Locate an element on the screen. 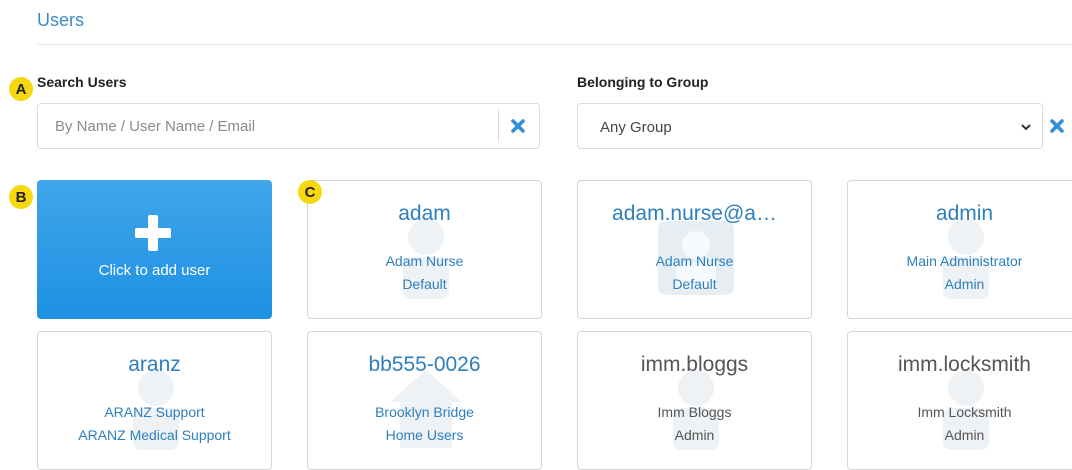 This screenshot has width=1072, height=470. user-card: bb555-0026 Brooklyn Bridge Home Users is located at coordinates (424, 400).